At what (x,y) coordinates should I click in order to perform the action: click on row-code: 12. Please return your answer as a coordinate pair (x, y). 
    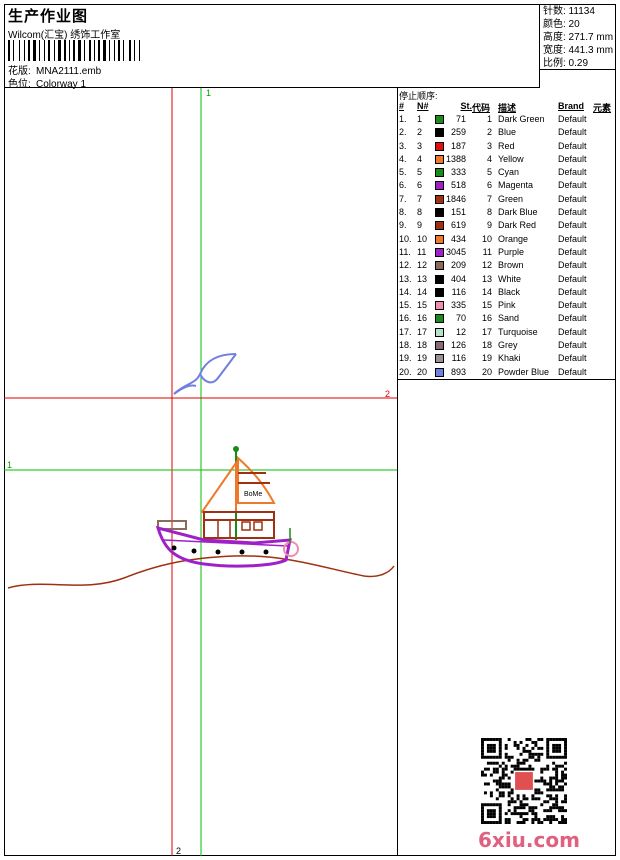
    Looking at the image, I should click on (486, 265).